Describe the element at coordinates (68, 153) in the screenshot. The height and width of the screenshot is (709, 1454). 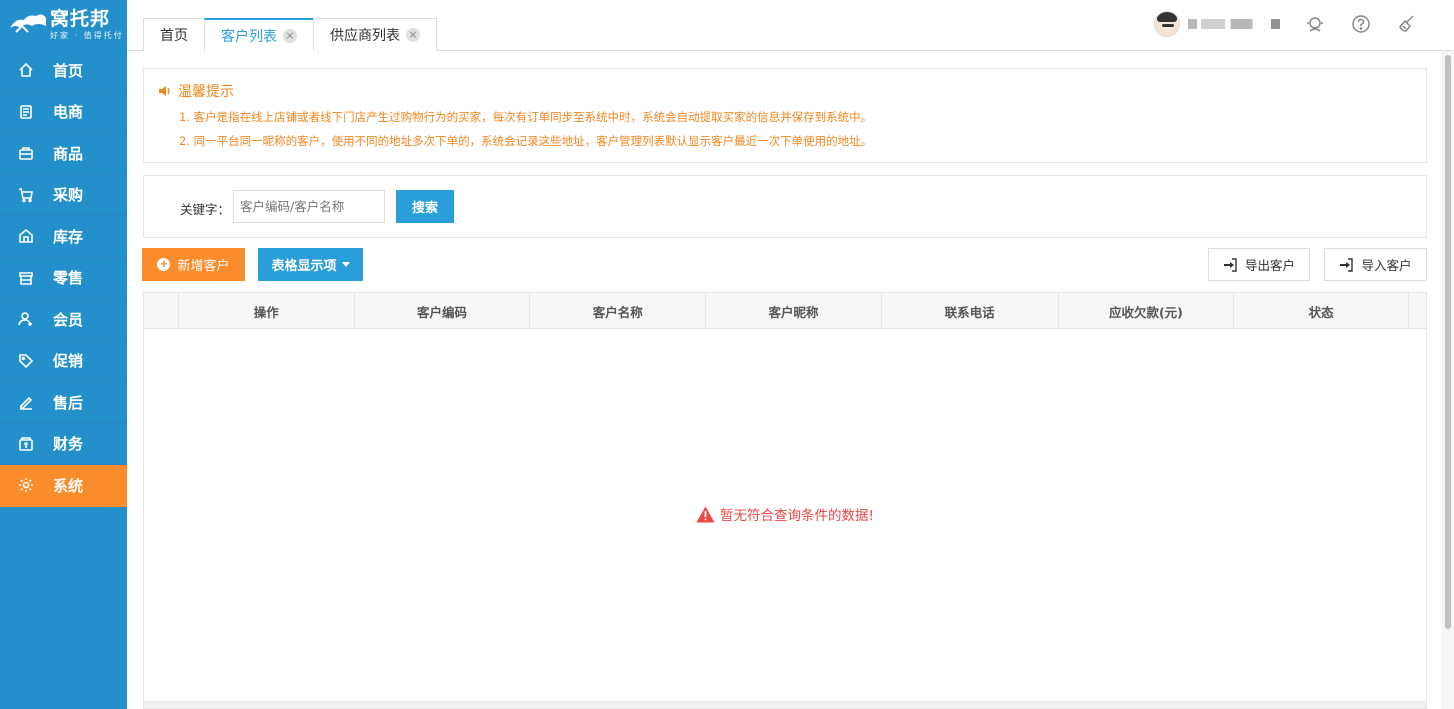
I see `sidebar-item-label: 商品` at that location.